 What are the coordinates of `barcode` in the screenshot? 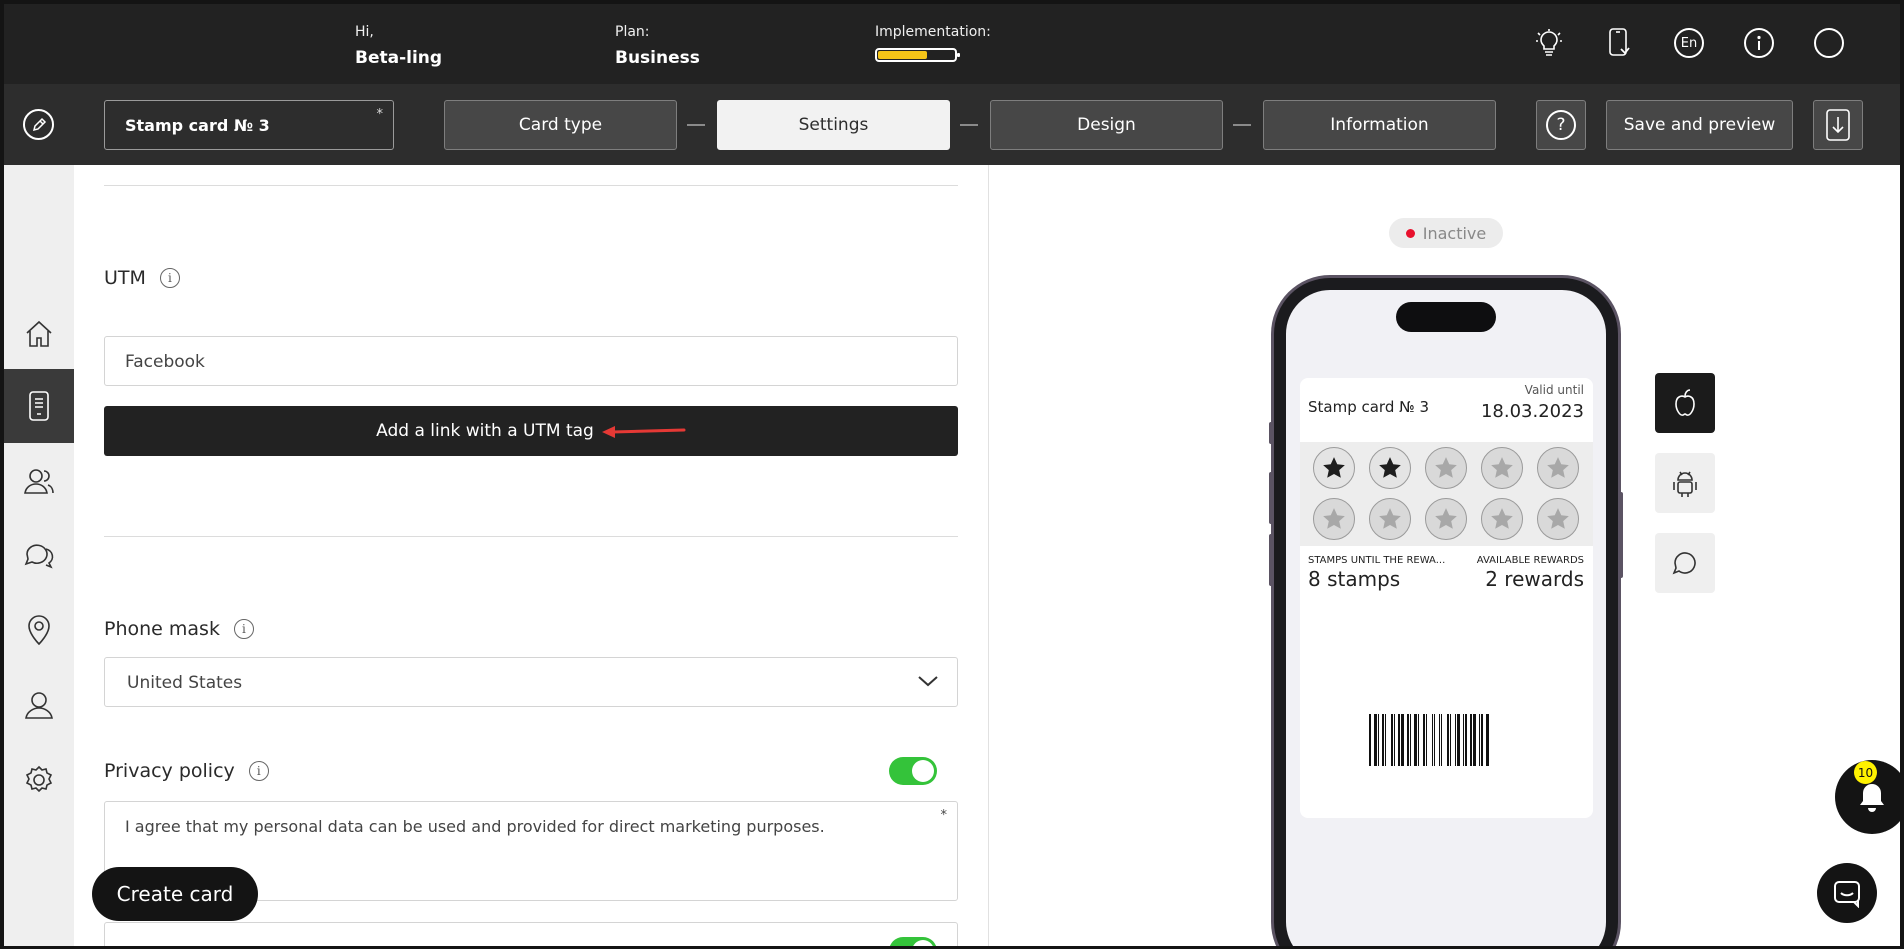 It's located at (1446, 740).